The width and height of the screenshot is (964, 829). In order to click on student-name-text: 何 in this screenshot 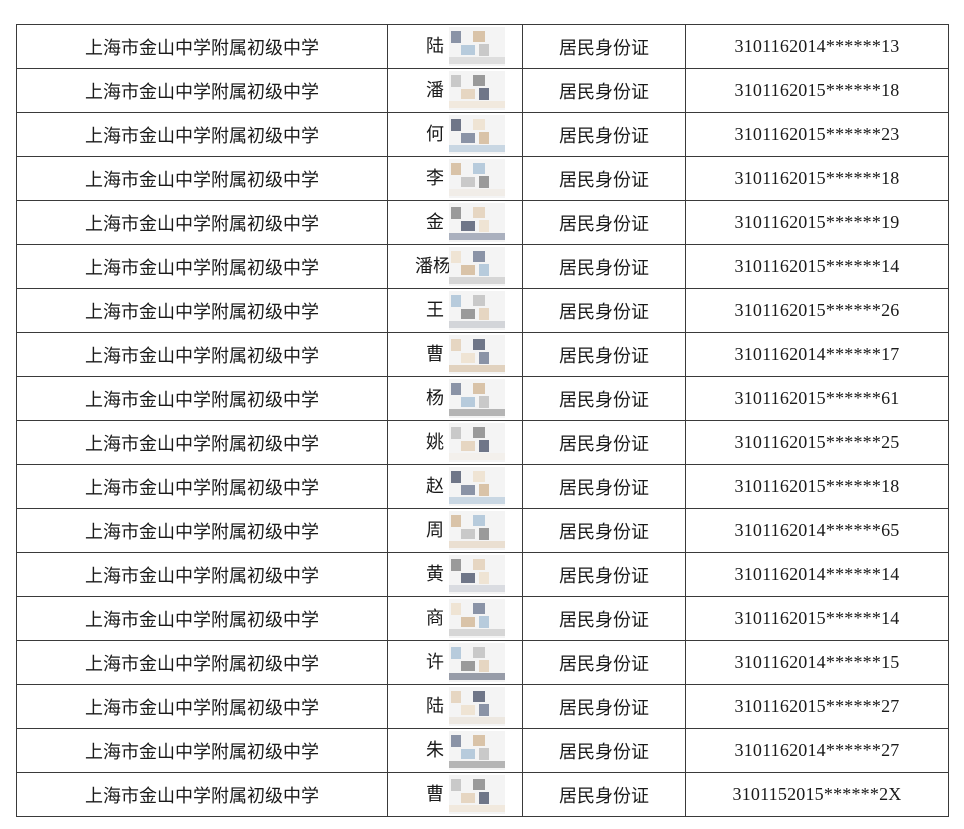, I will do `click(435, 134)`.